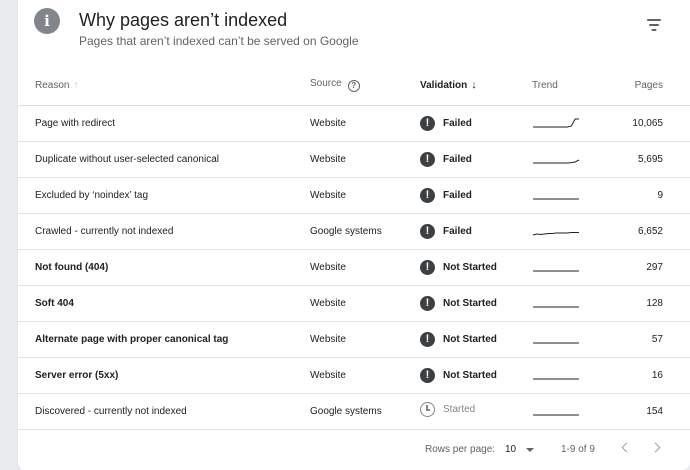  Describe the element at coordinates (644, 303) in the screenshot. I see `pages-cell: 128` at that location.